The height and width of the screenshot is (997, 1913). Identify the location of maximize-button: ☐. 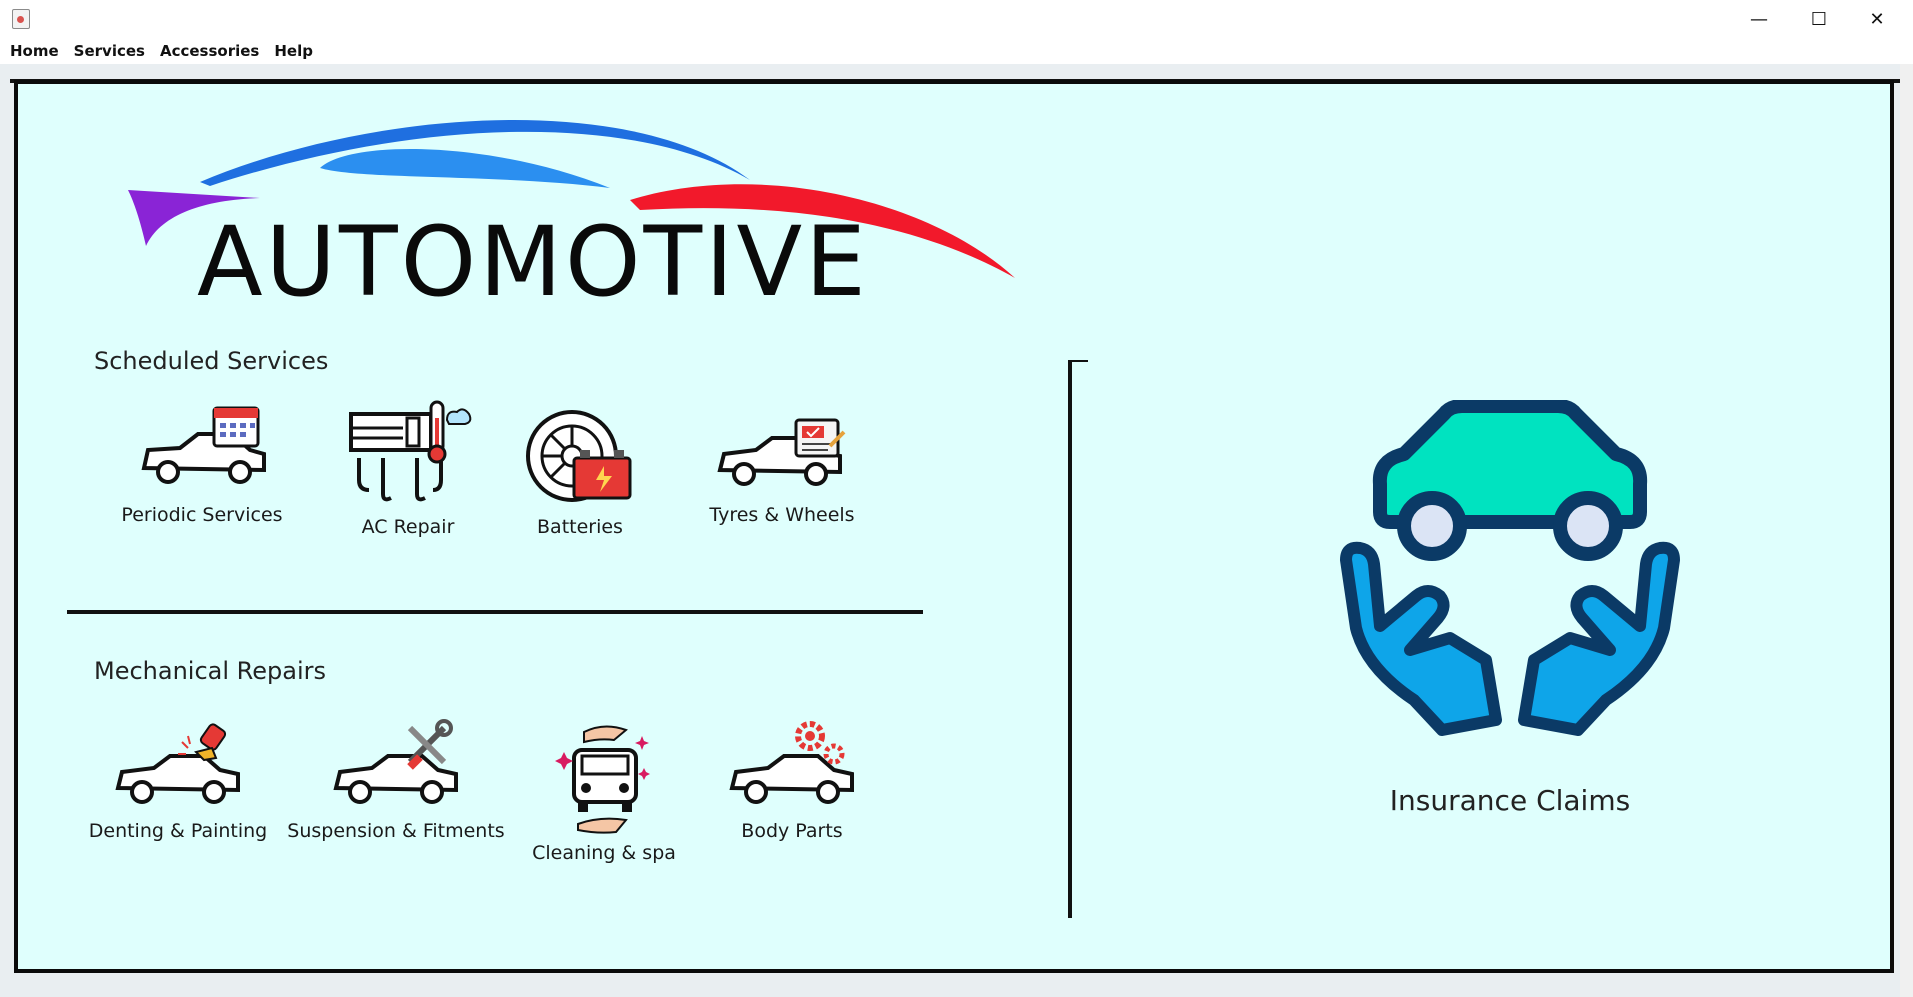
(1819, 19).